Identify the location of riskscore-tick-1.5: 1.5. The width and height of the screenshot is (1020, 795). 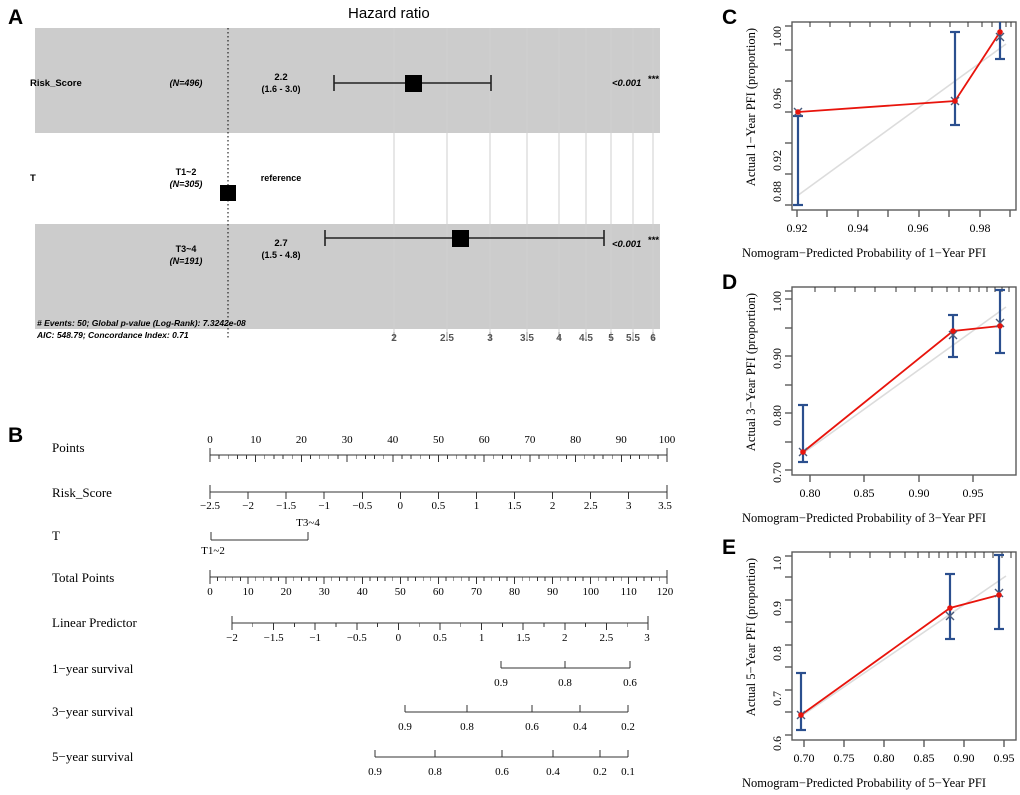
(514, 506).